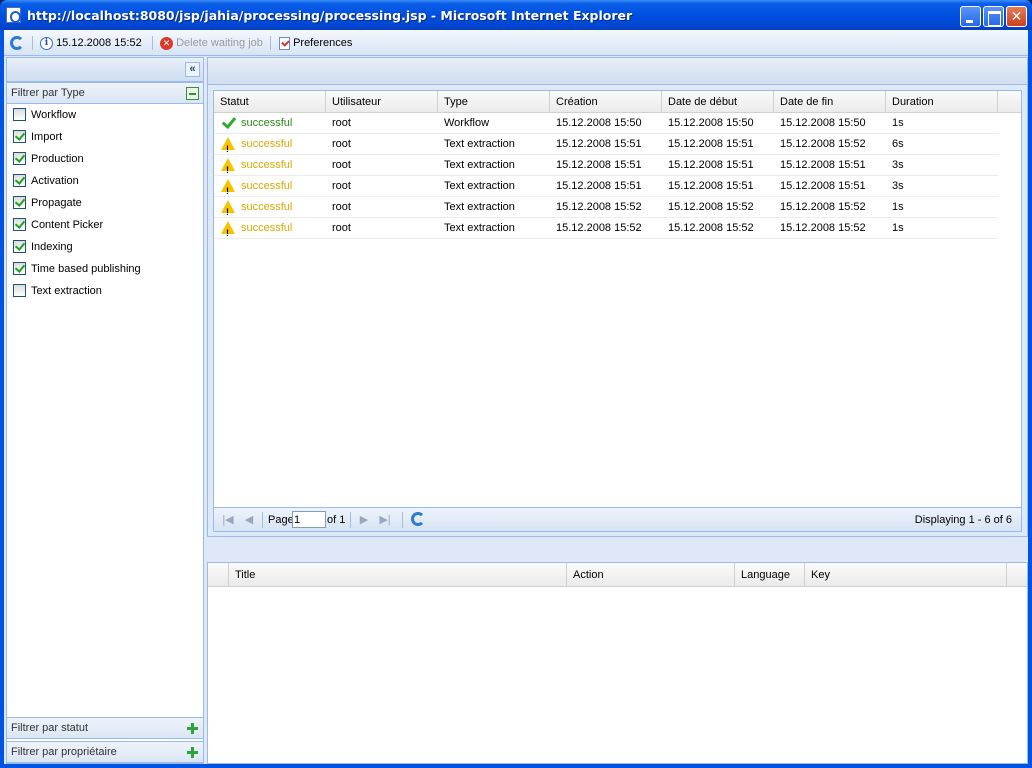 The image size is (1032, 768). Describe the element at coordinates (830, 102) in the screenshot. I see `column-header-end-date: Date de fin` at that location.